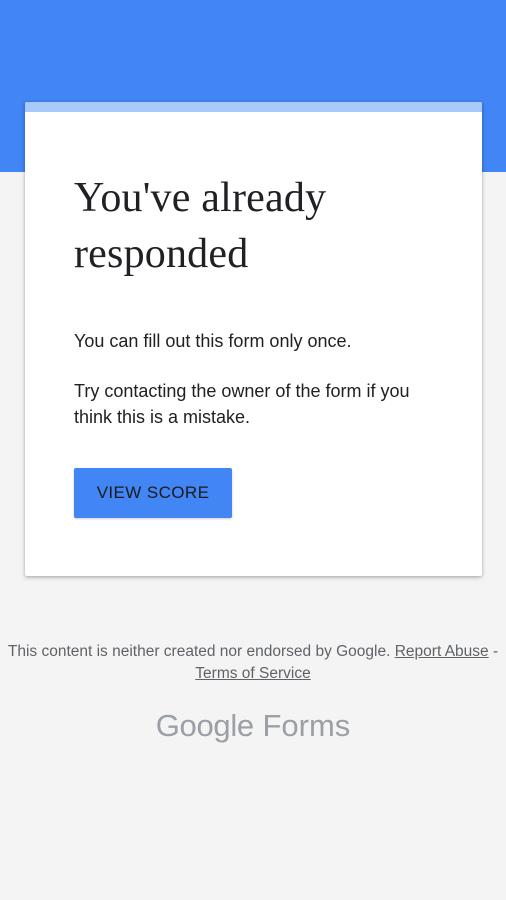 The image size is (506, 900). What do you see at coordinates (252, 673) in the screenshot?
I see `terms-of-service-link: Terms of Service` at bounding box center [252, 673].